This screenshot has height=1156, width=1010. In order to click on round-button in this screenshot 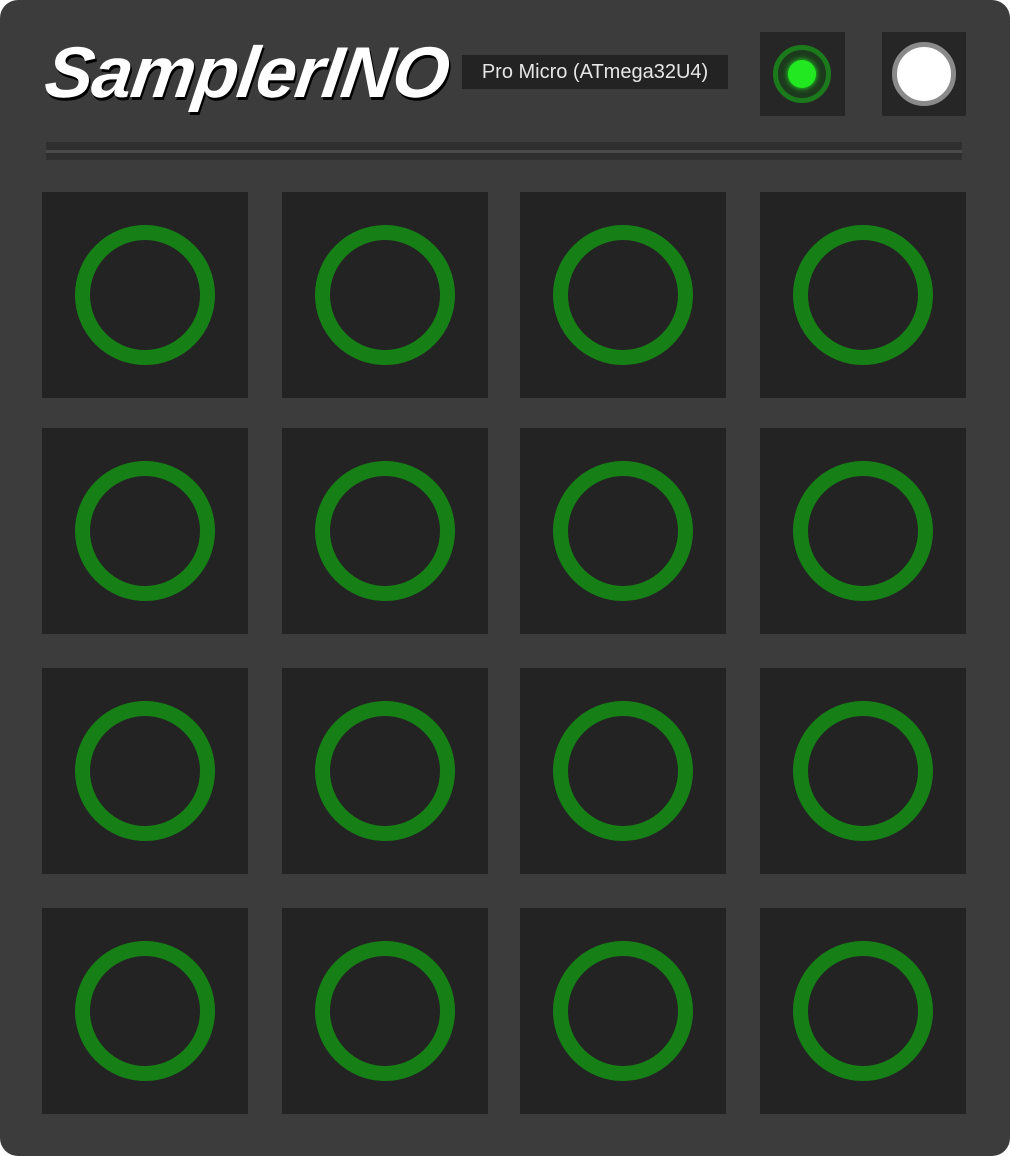, I will do `click(924, 74)`.